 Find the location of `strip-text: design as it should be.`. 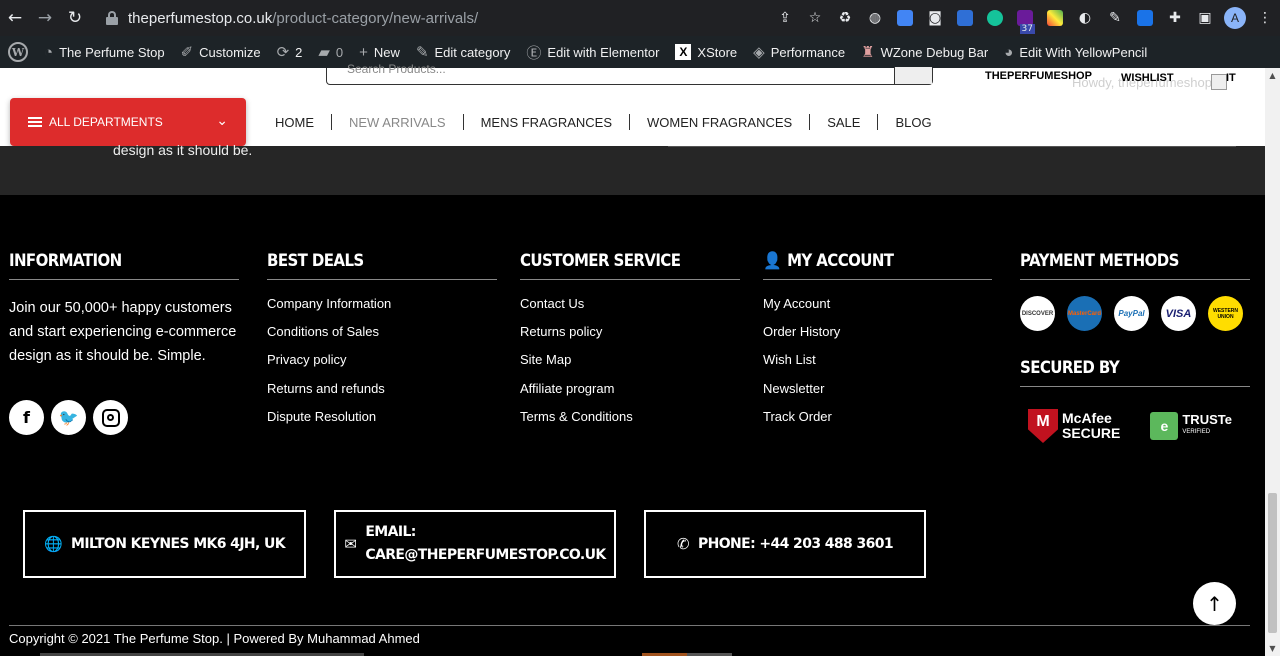

strip-text: design as it should be. is located at coordinates (183, 150).